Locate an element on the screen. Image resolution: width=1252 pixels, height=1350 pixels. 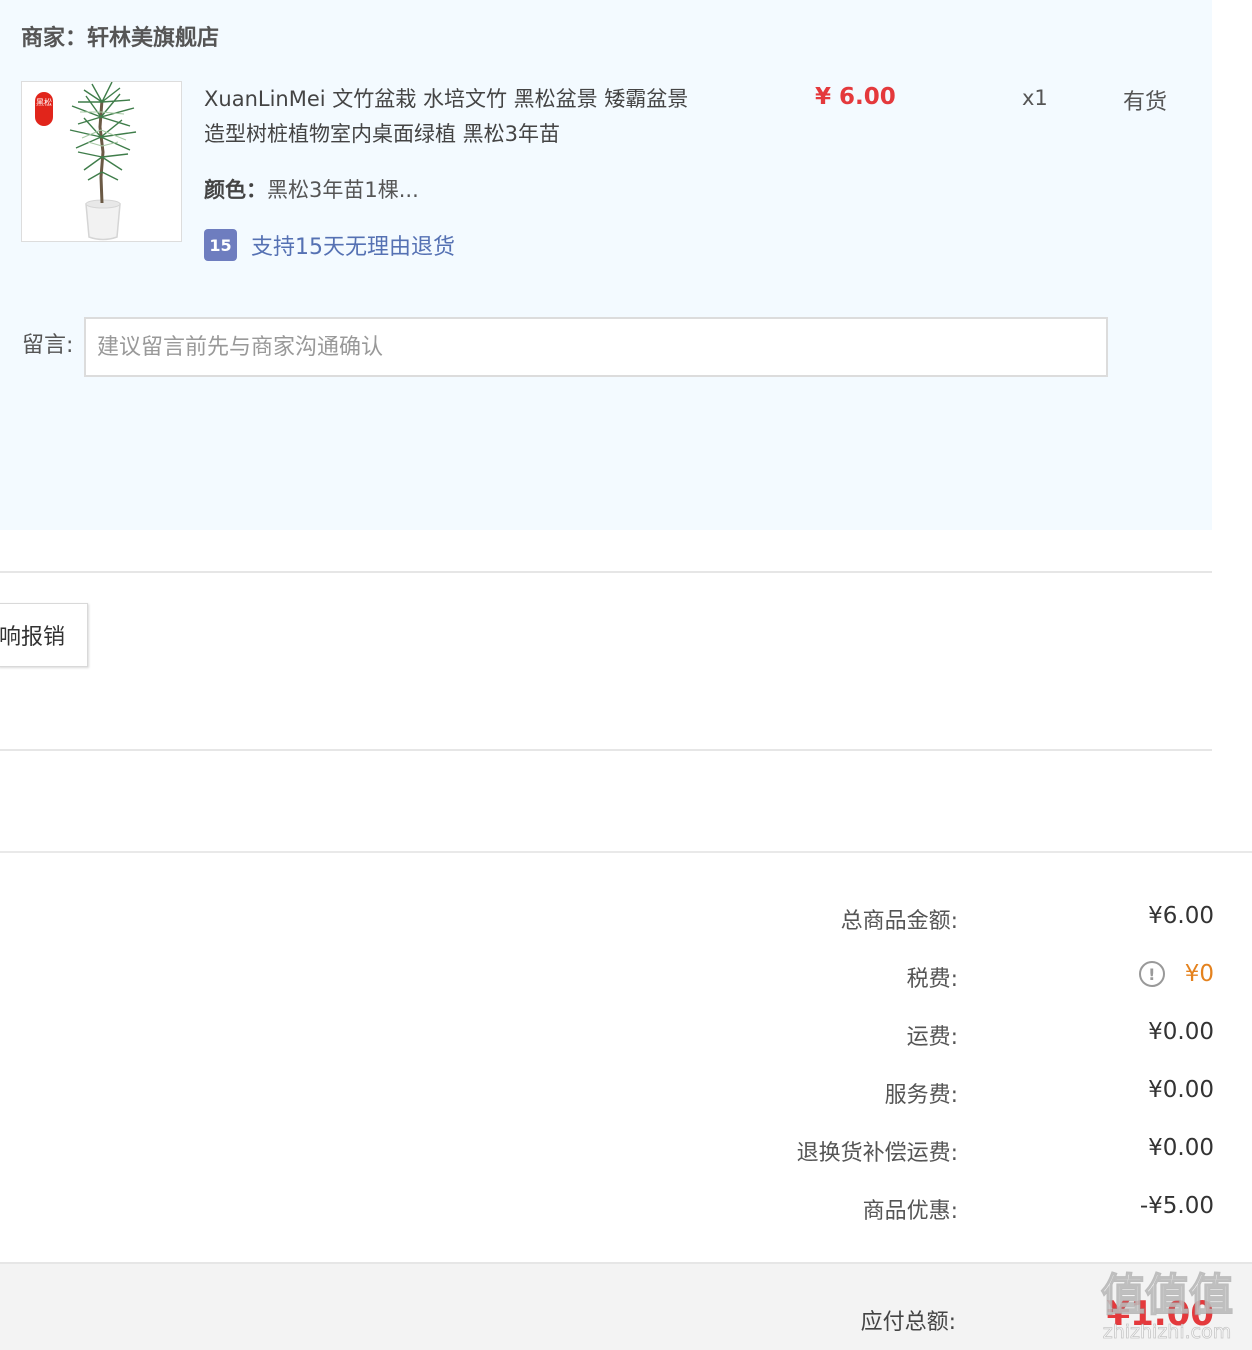
watermark-site: zhizhizhi.com is located at coordinates (1167, 1332).